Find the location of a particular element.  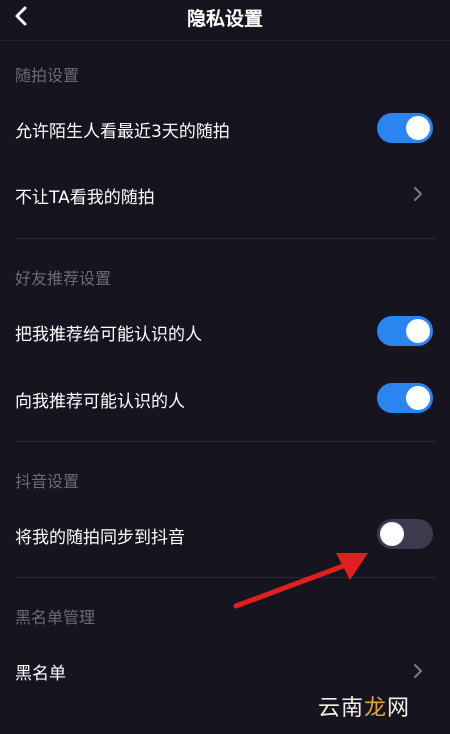

recommend-me-label: 把我推荐给可能认识的人 is located at coordinates (108, 335).